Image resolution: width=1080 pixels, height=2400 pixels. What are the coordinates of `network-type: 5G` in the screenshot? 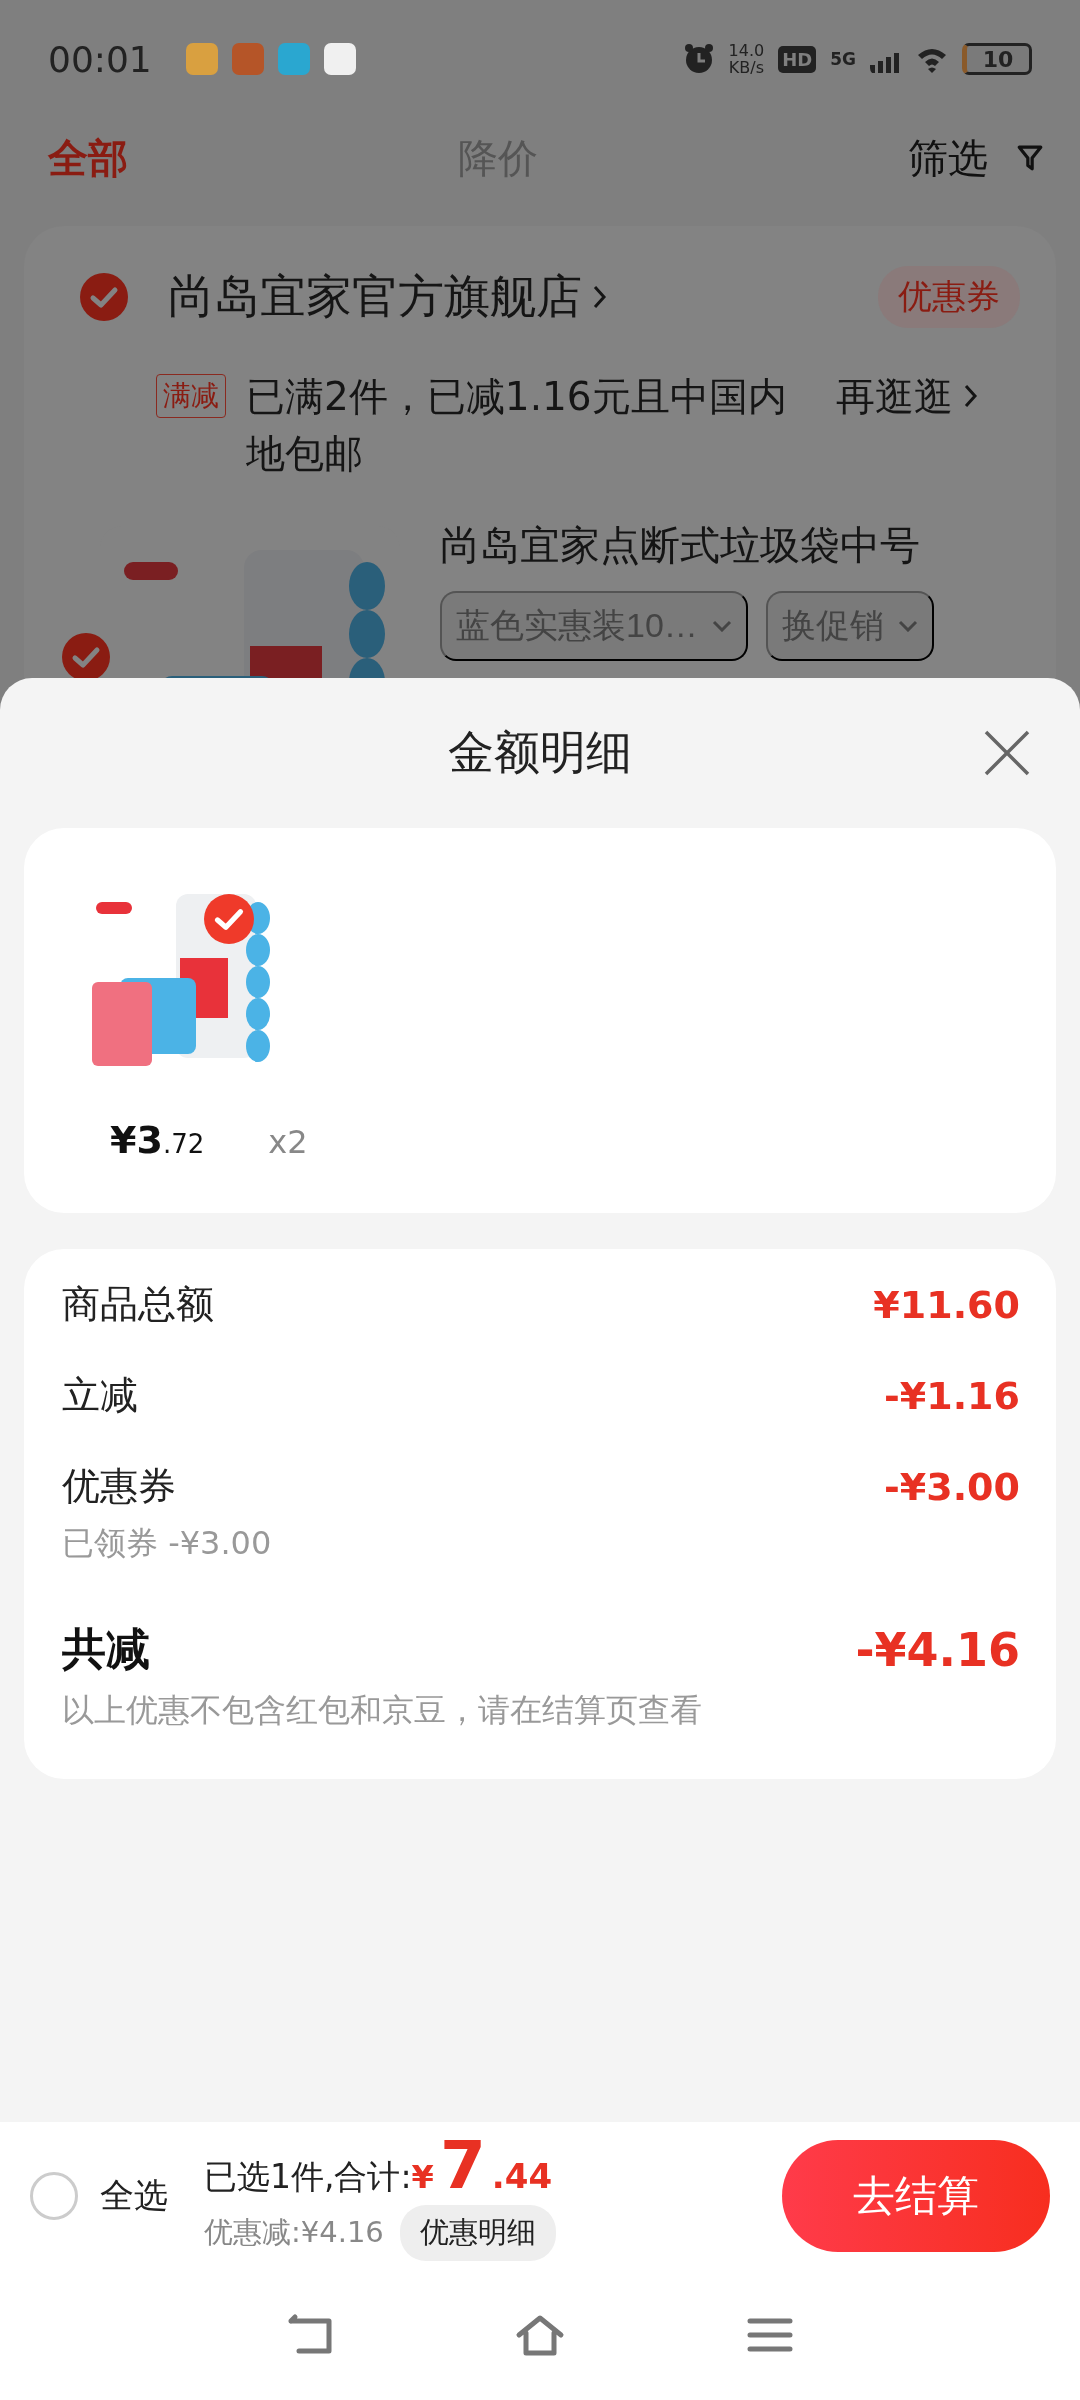 It's located at (843, 59).